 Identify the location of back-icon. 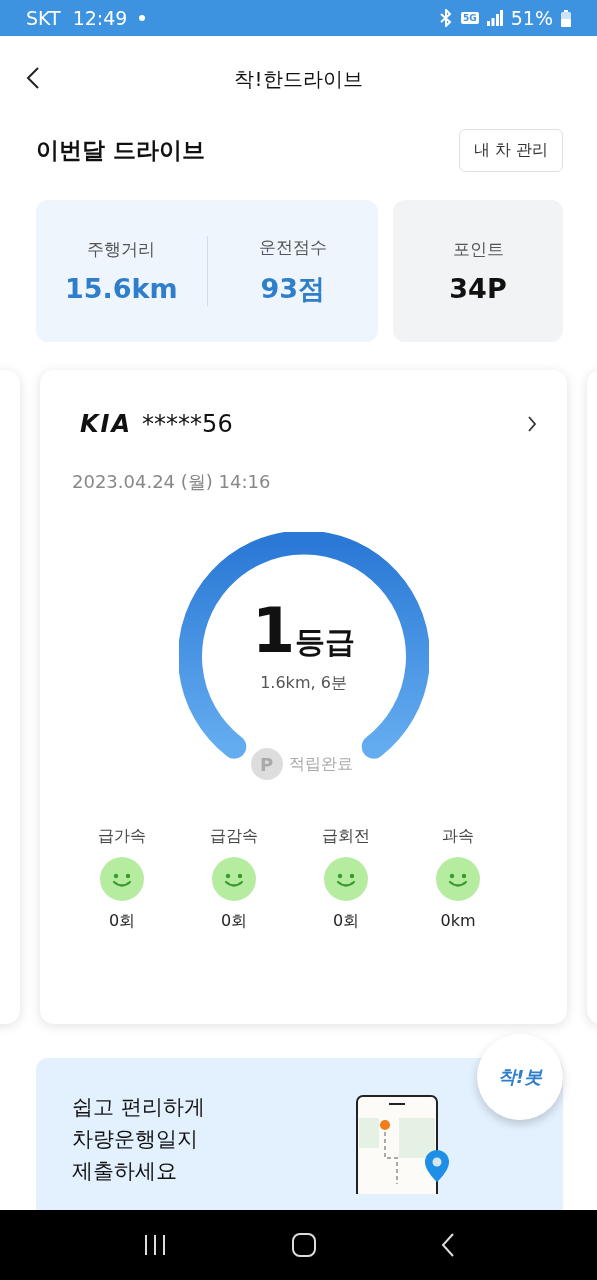
(33, 78).